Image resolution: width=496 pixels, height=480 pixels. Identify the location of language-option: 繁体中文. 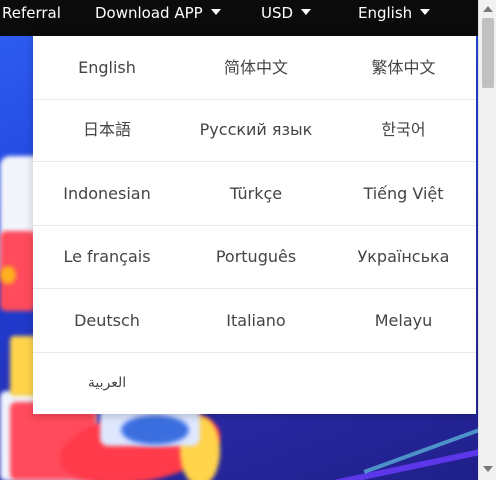
(403, 67).